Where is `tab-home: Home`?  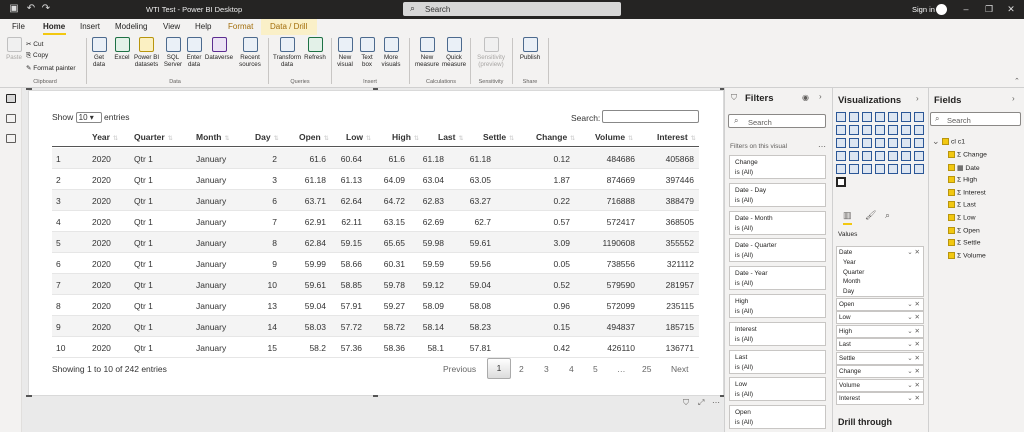
tab-home: Home is located at coordinates (54, 26).